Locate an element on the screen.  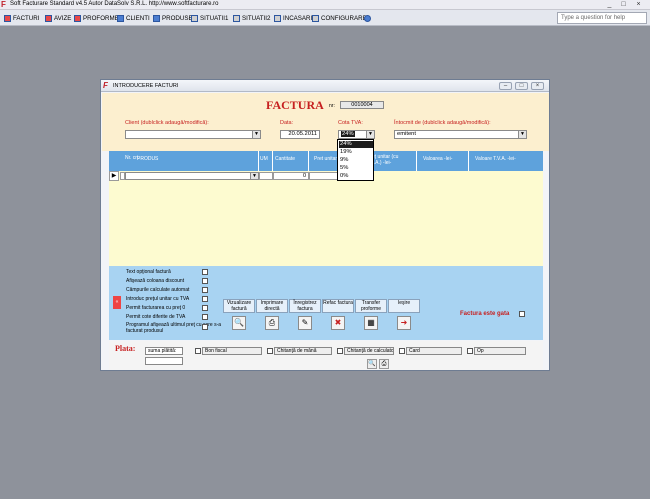
card-label: Card is located at coordinates (434, 351).